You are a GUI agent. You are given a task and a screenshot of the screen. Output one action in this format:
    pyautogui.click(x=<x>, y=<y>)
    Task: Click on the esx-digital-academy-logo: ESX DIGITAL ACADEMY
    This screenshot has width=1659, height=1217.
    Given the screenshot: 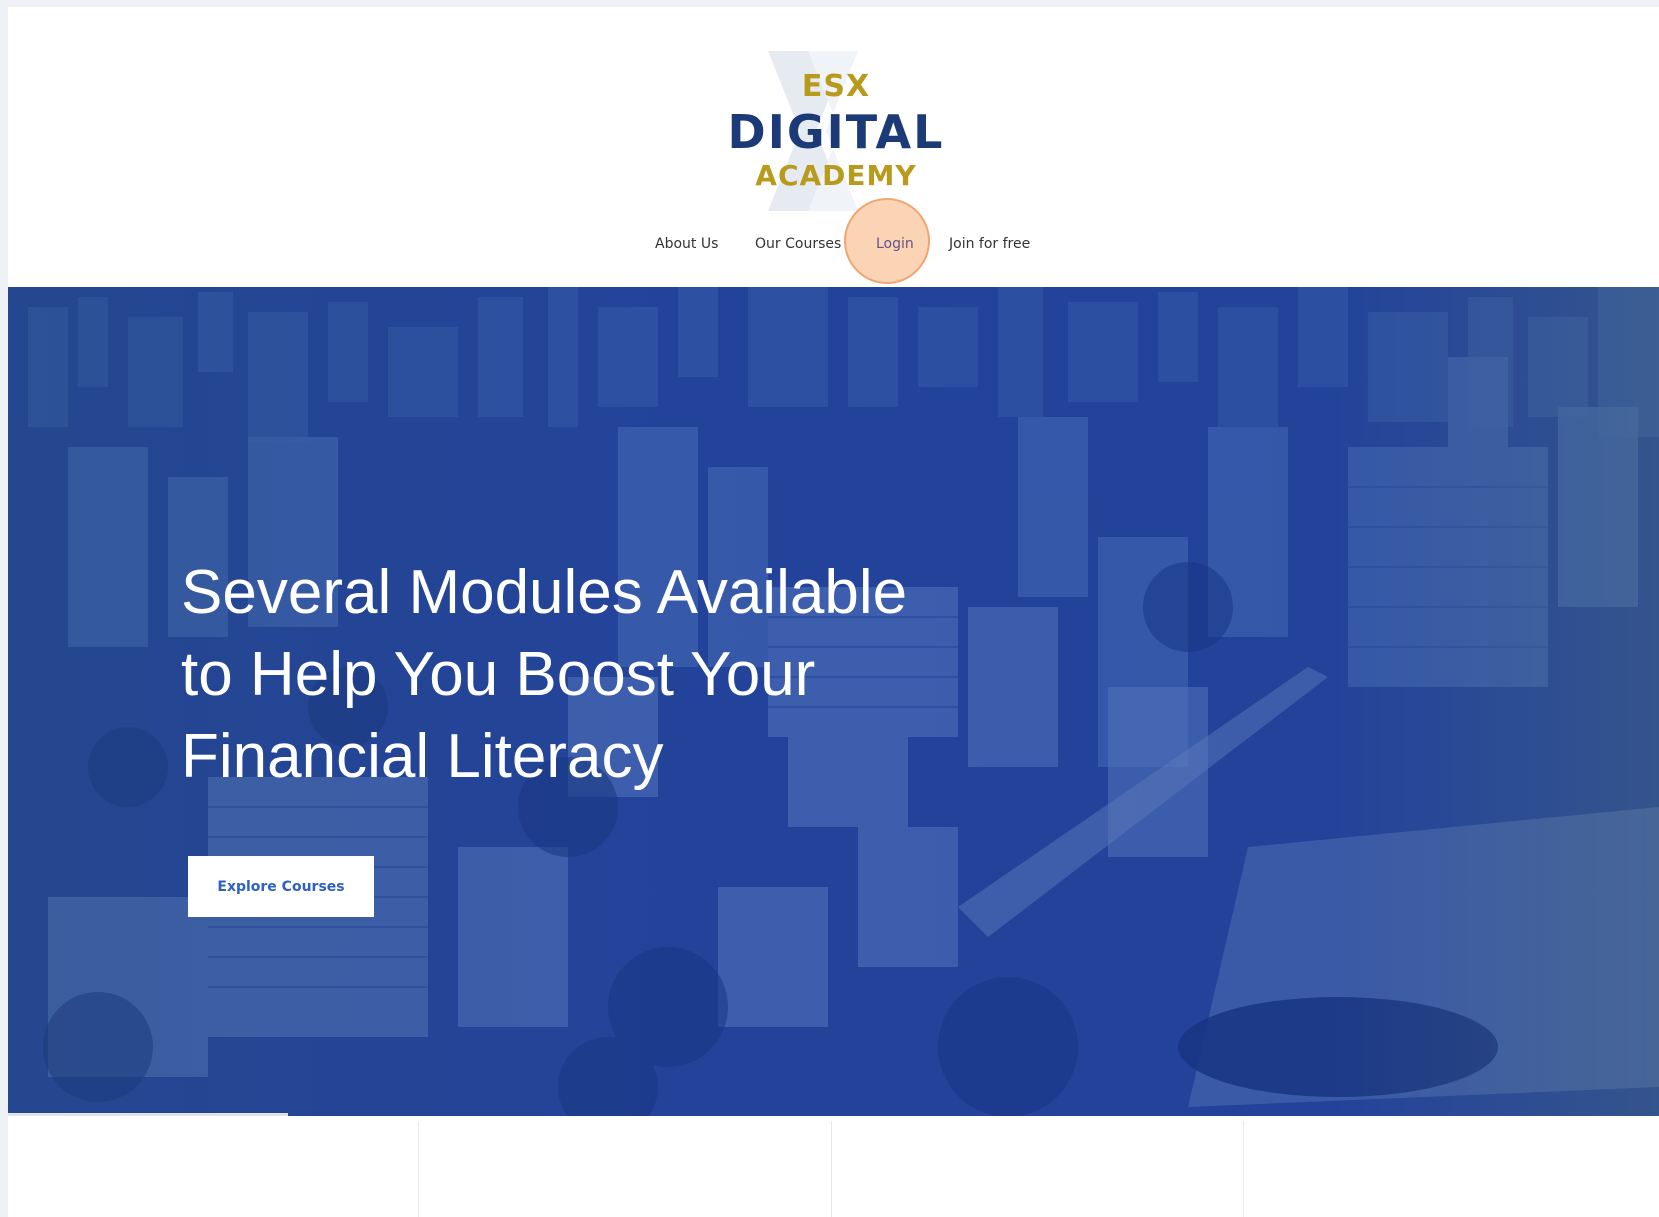 What is the action you would take?
    pyautogui.click(x=836, y=129)
    